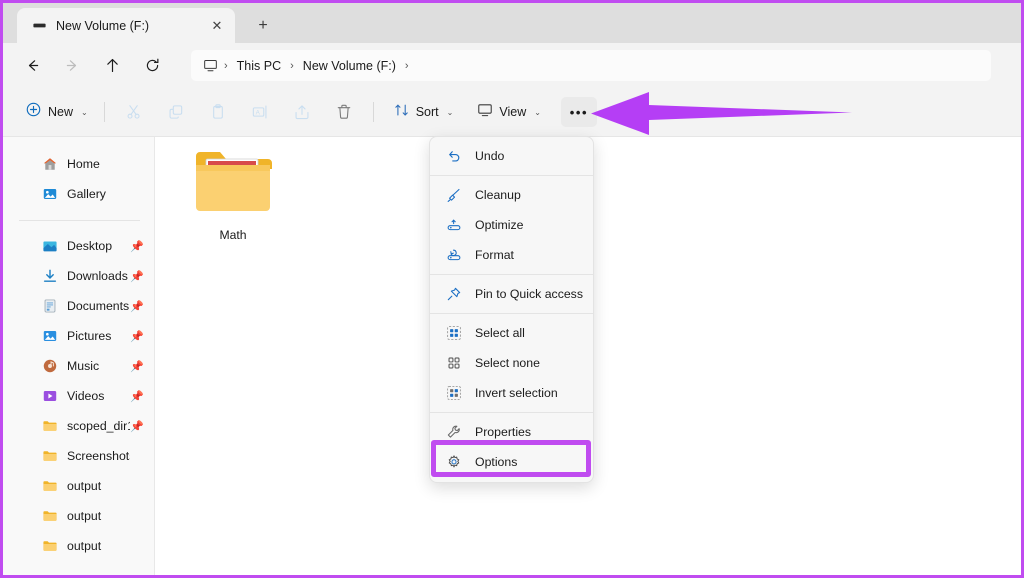 This screenshot has height=578, width=1024. I want to click on sidebar-item-home: Home, so click(78, 164).